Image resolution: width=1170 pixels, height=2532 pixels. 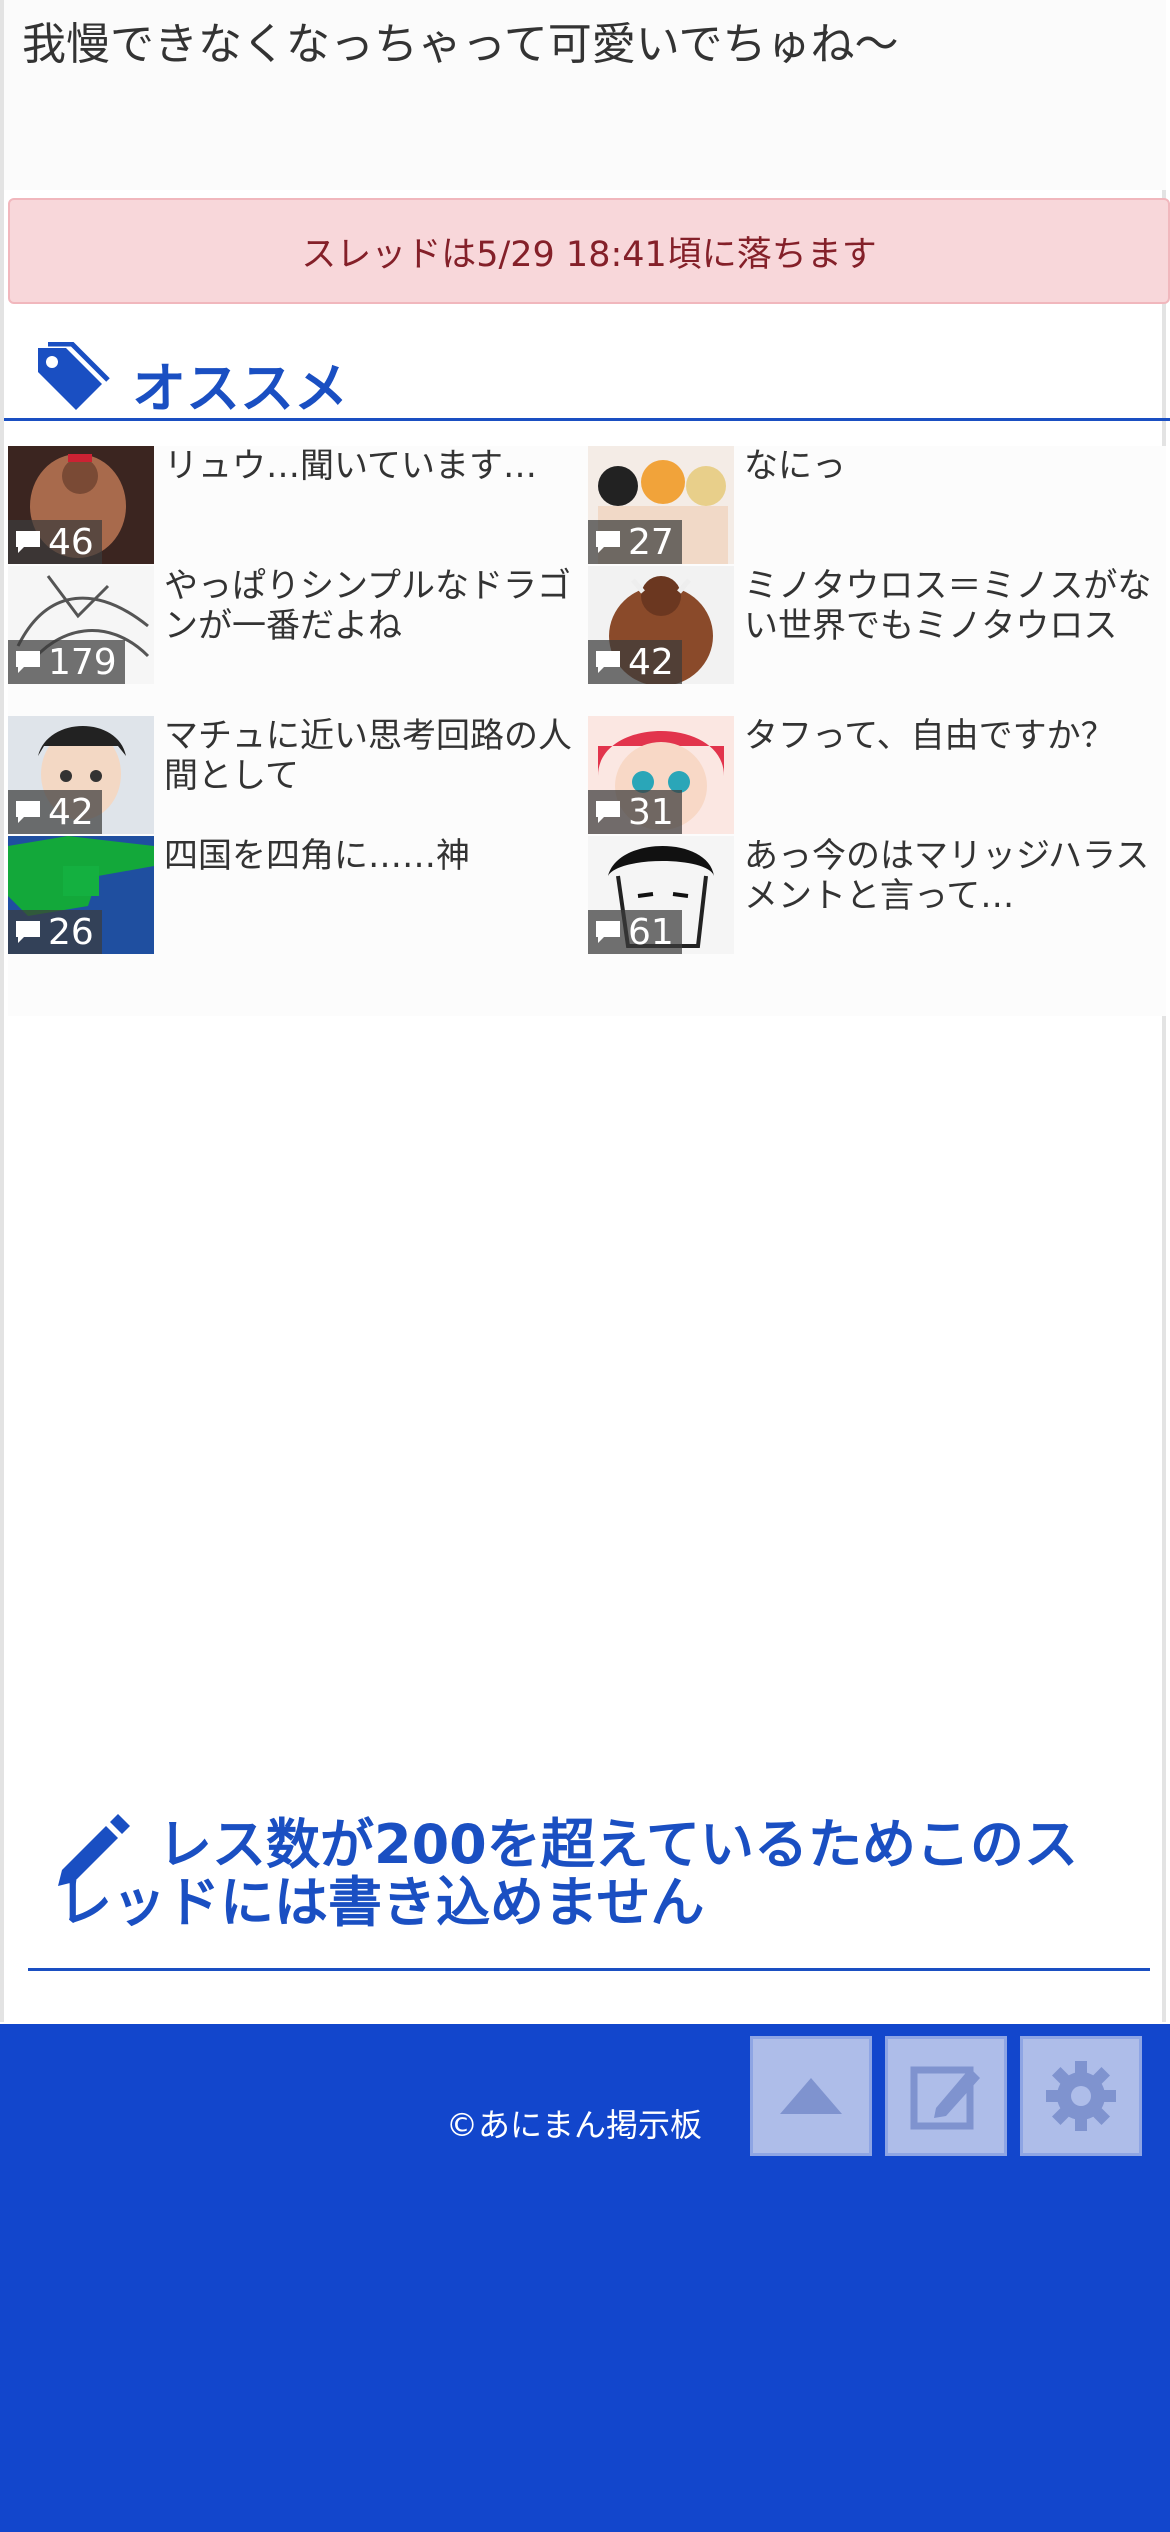 I want to click on thread-expiry-alert: スレッドは5/29 18:41頃に落ちます, so click(x=589, y=251).